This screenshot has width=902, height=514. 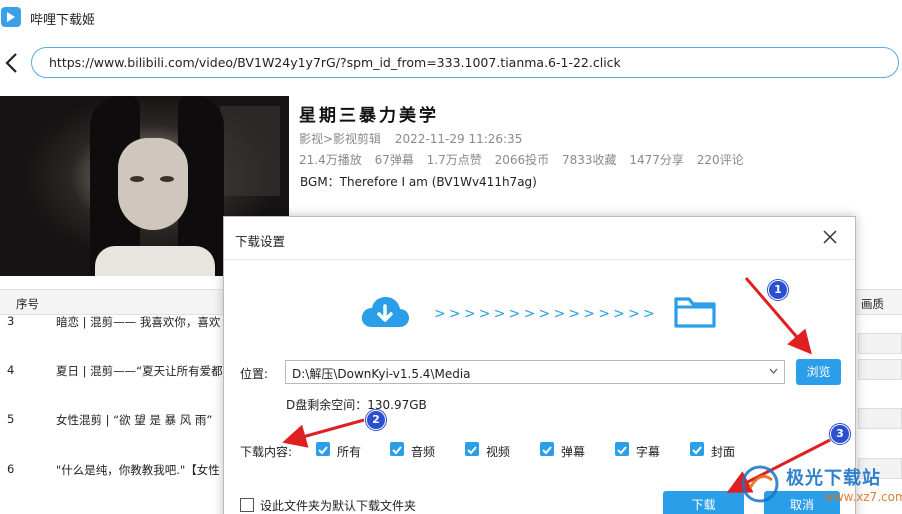 What do you see at coordinates (247, 505) in the screenshot?
I see `default-folder-checkbox` at bounding box center [247, 505].